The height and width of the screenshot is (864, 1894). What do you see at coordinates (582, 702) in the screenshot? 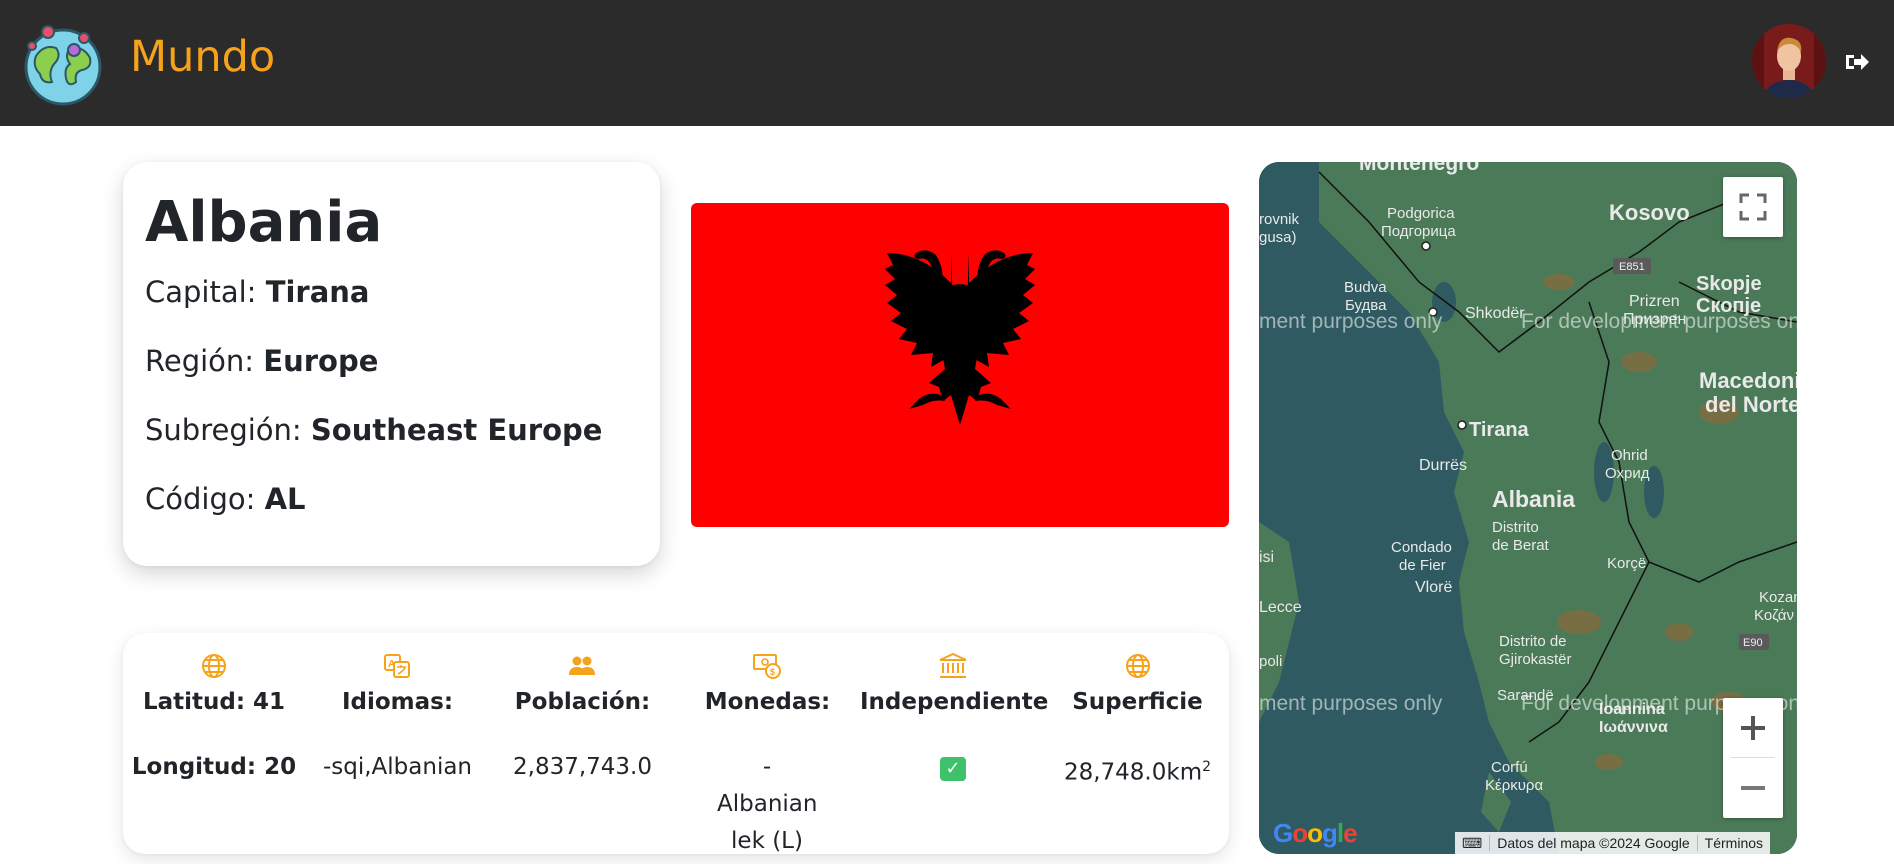
I see `population-label: Población:` at bounding box center [582, 702].